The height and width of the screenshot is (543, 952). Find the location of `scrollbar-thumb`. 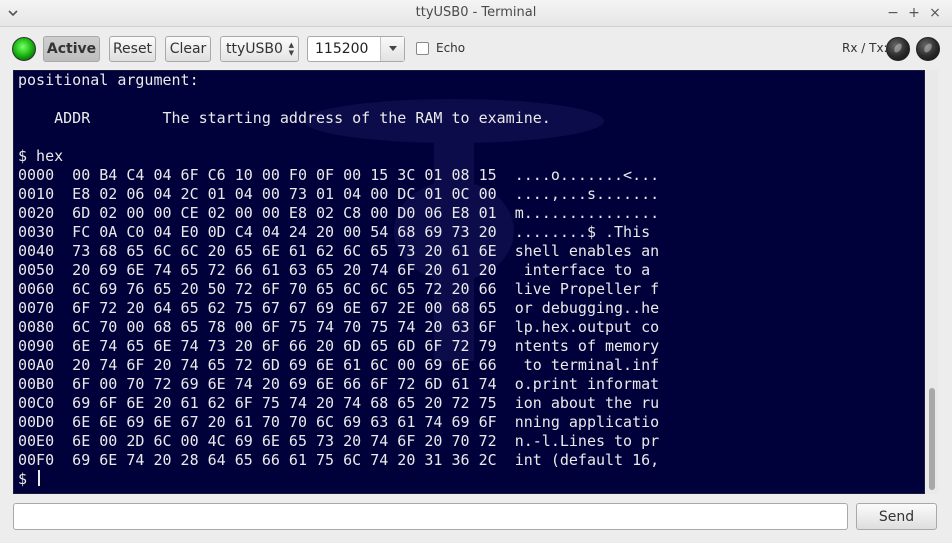

scrollbar-thumb is located at coordinates (932, 439).